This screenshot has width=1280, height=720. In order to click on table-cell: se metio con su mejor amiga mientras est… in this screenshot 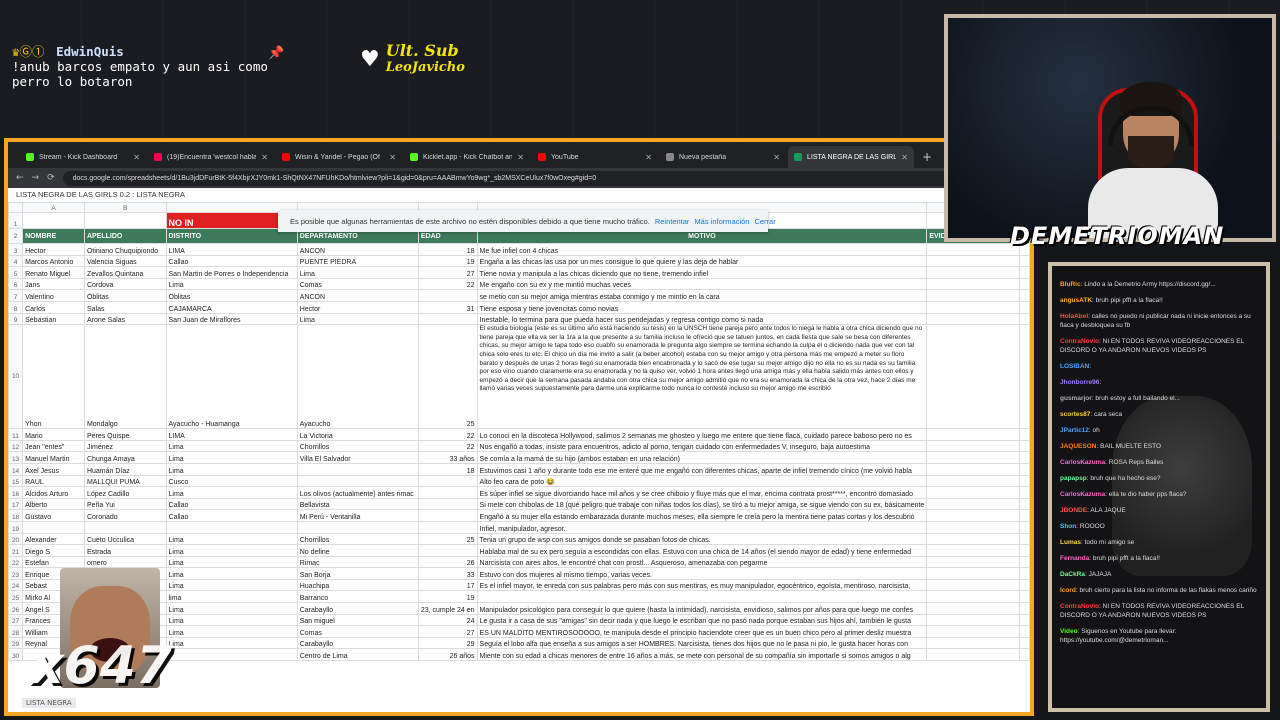, I will do `click(702, 295)`.